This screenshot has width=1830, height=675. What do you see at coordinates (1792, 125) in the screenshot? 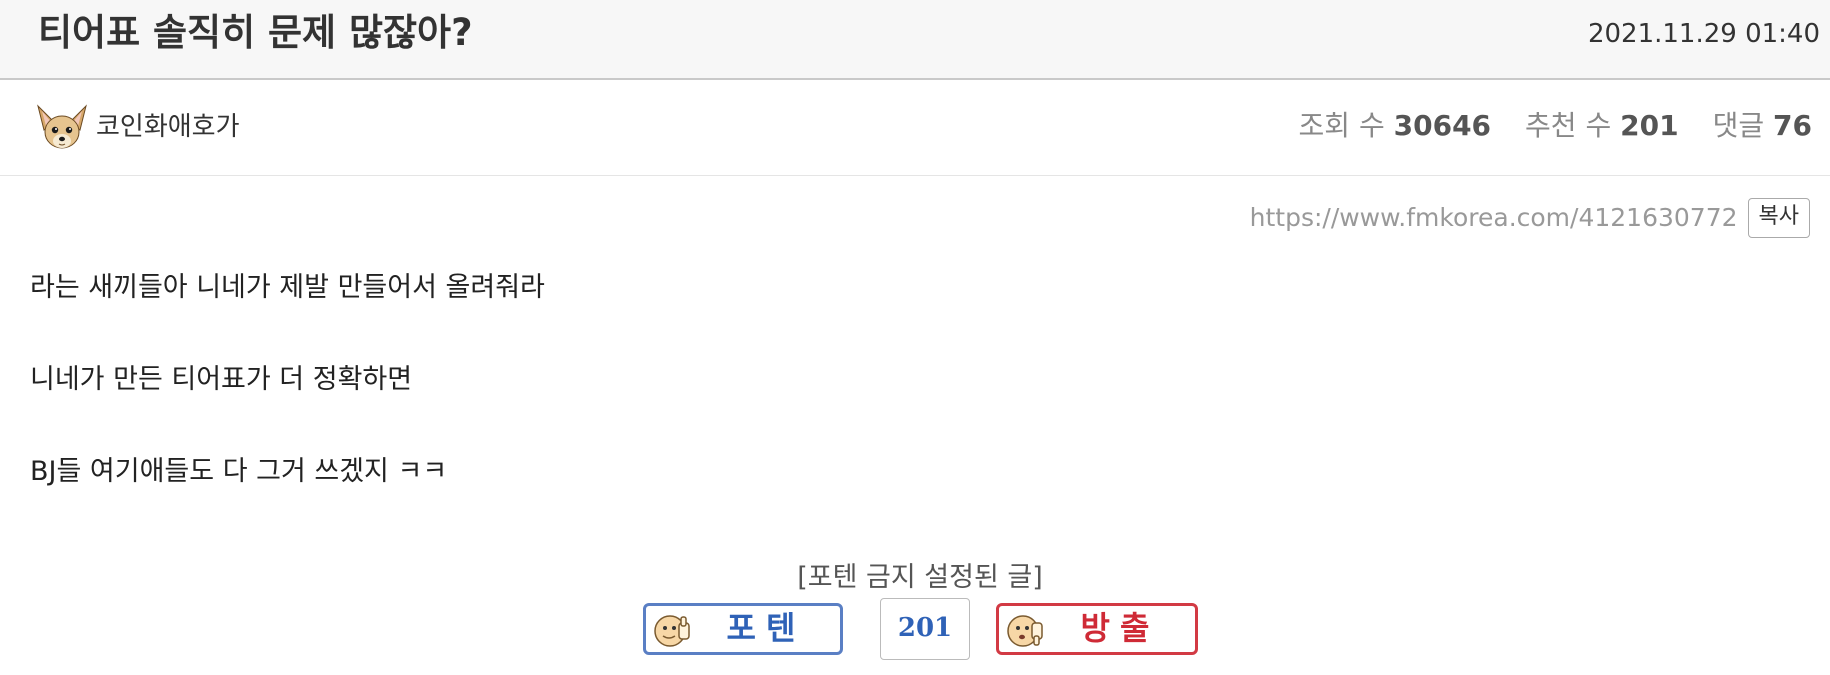
I see `comments-count: 76` at bounding box center [1792, 125].